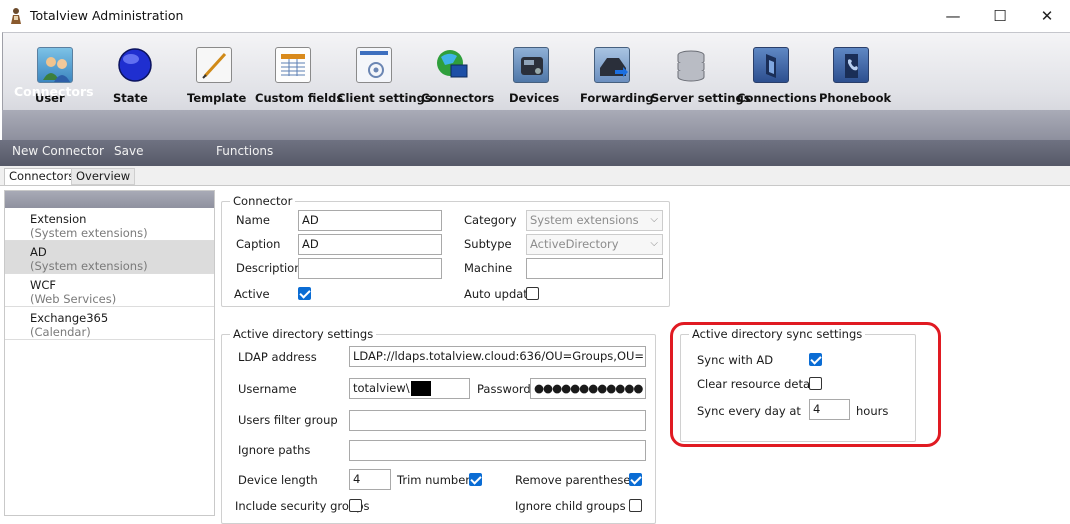 This screenshot has width=1070, height=524. I want to click on ribbon-state-button: State, so click(135, 79).